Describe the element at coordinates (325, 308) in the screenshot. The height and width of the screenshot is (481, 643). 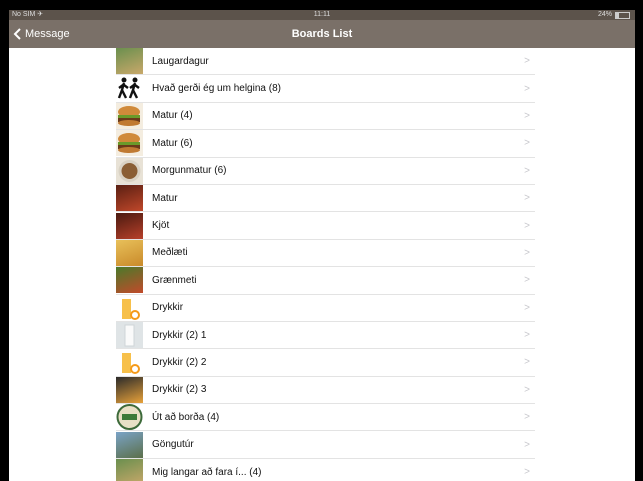
I see `board-row: Drykkir >` at that location.